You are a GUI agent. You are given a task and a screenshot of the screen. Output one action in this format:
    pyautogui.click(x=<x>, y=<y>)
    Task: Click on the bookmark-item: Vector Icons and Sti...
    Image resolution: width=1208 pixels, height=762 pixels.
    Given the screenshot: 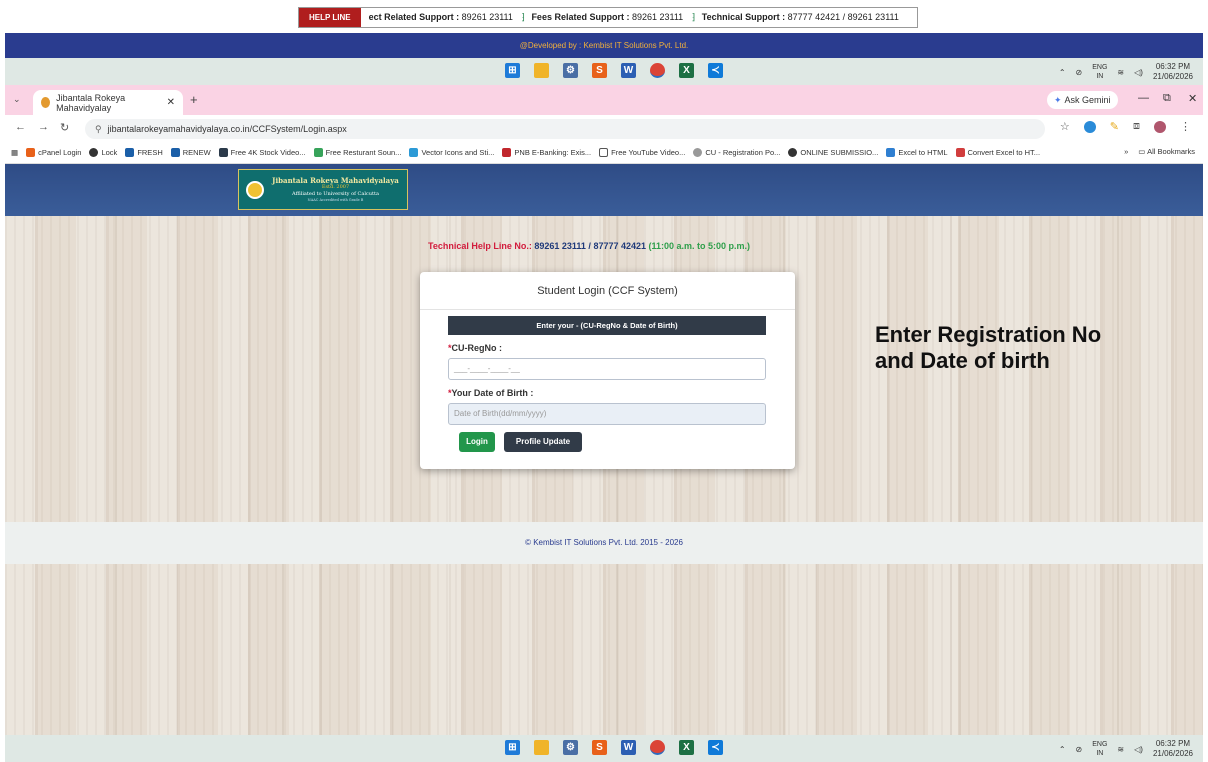 What is the action you would take?
    pyautogui.click(x=451, y=152)
    